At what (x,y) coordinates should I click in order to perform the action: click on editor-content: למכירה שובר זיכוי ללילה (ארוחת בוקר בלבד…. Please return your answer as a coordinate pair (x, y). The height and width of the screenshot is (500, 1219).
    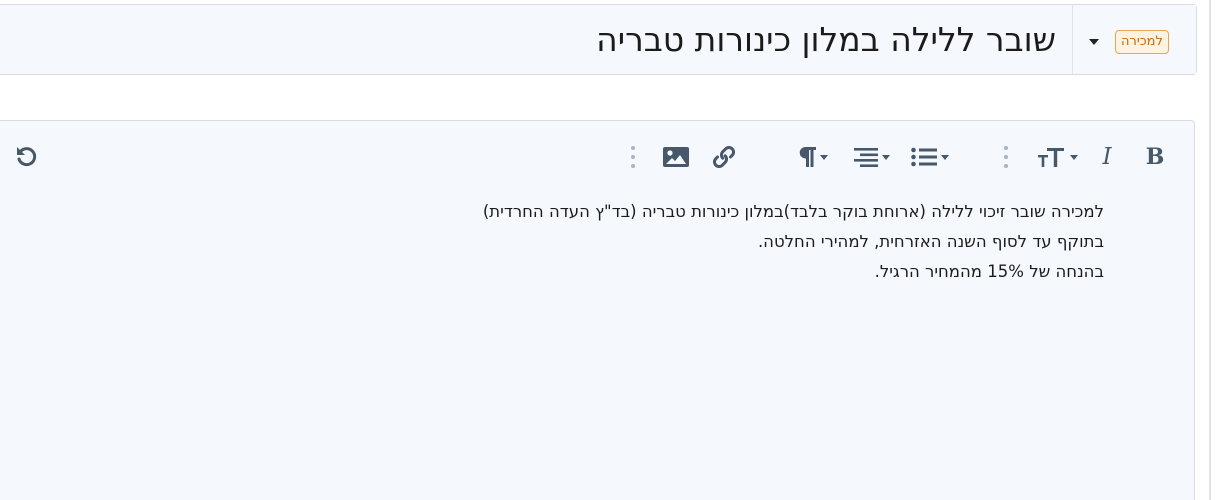
    Looking at the image, I should click on (604, 242).